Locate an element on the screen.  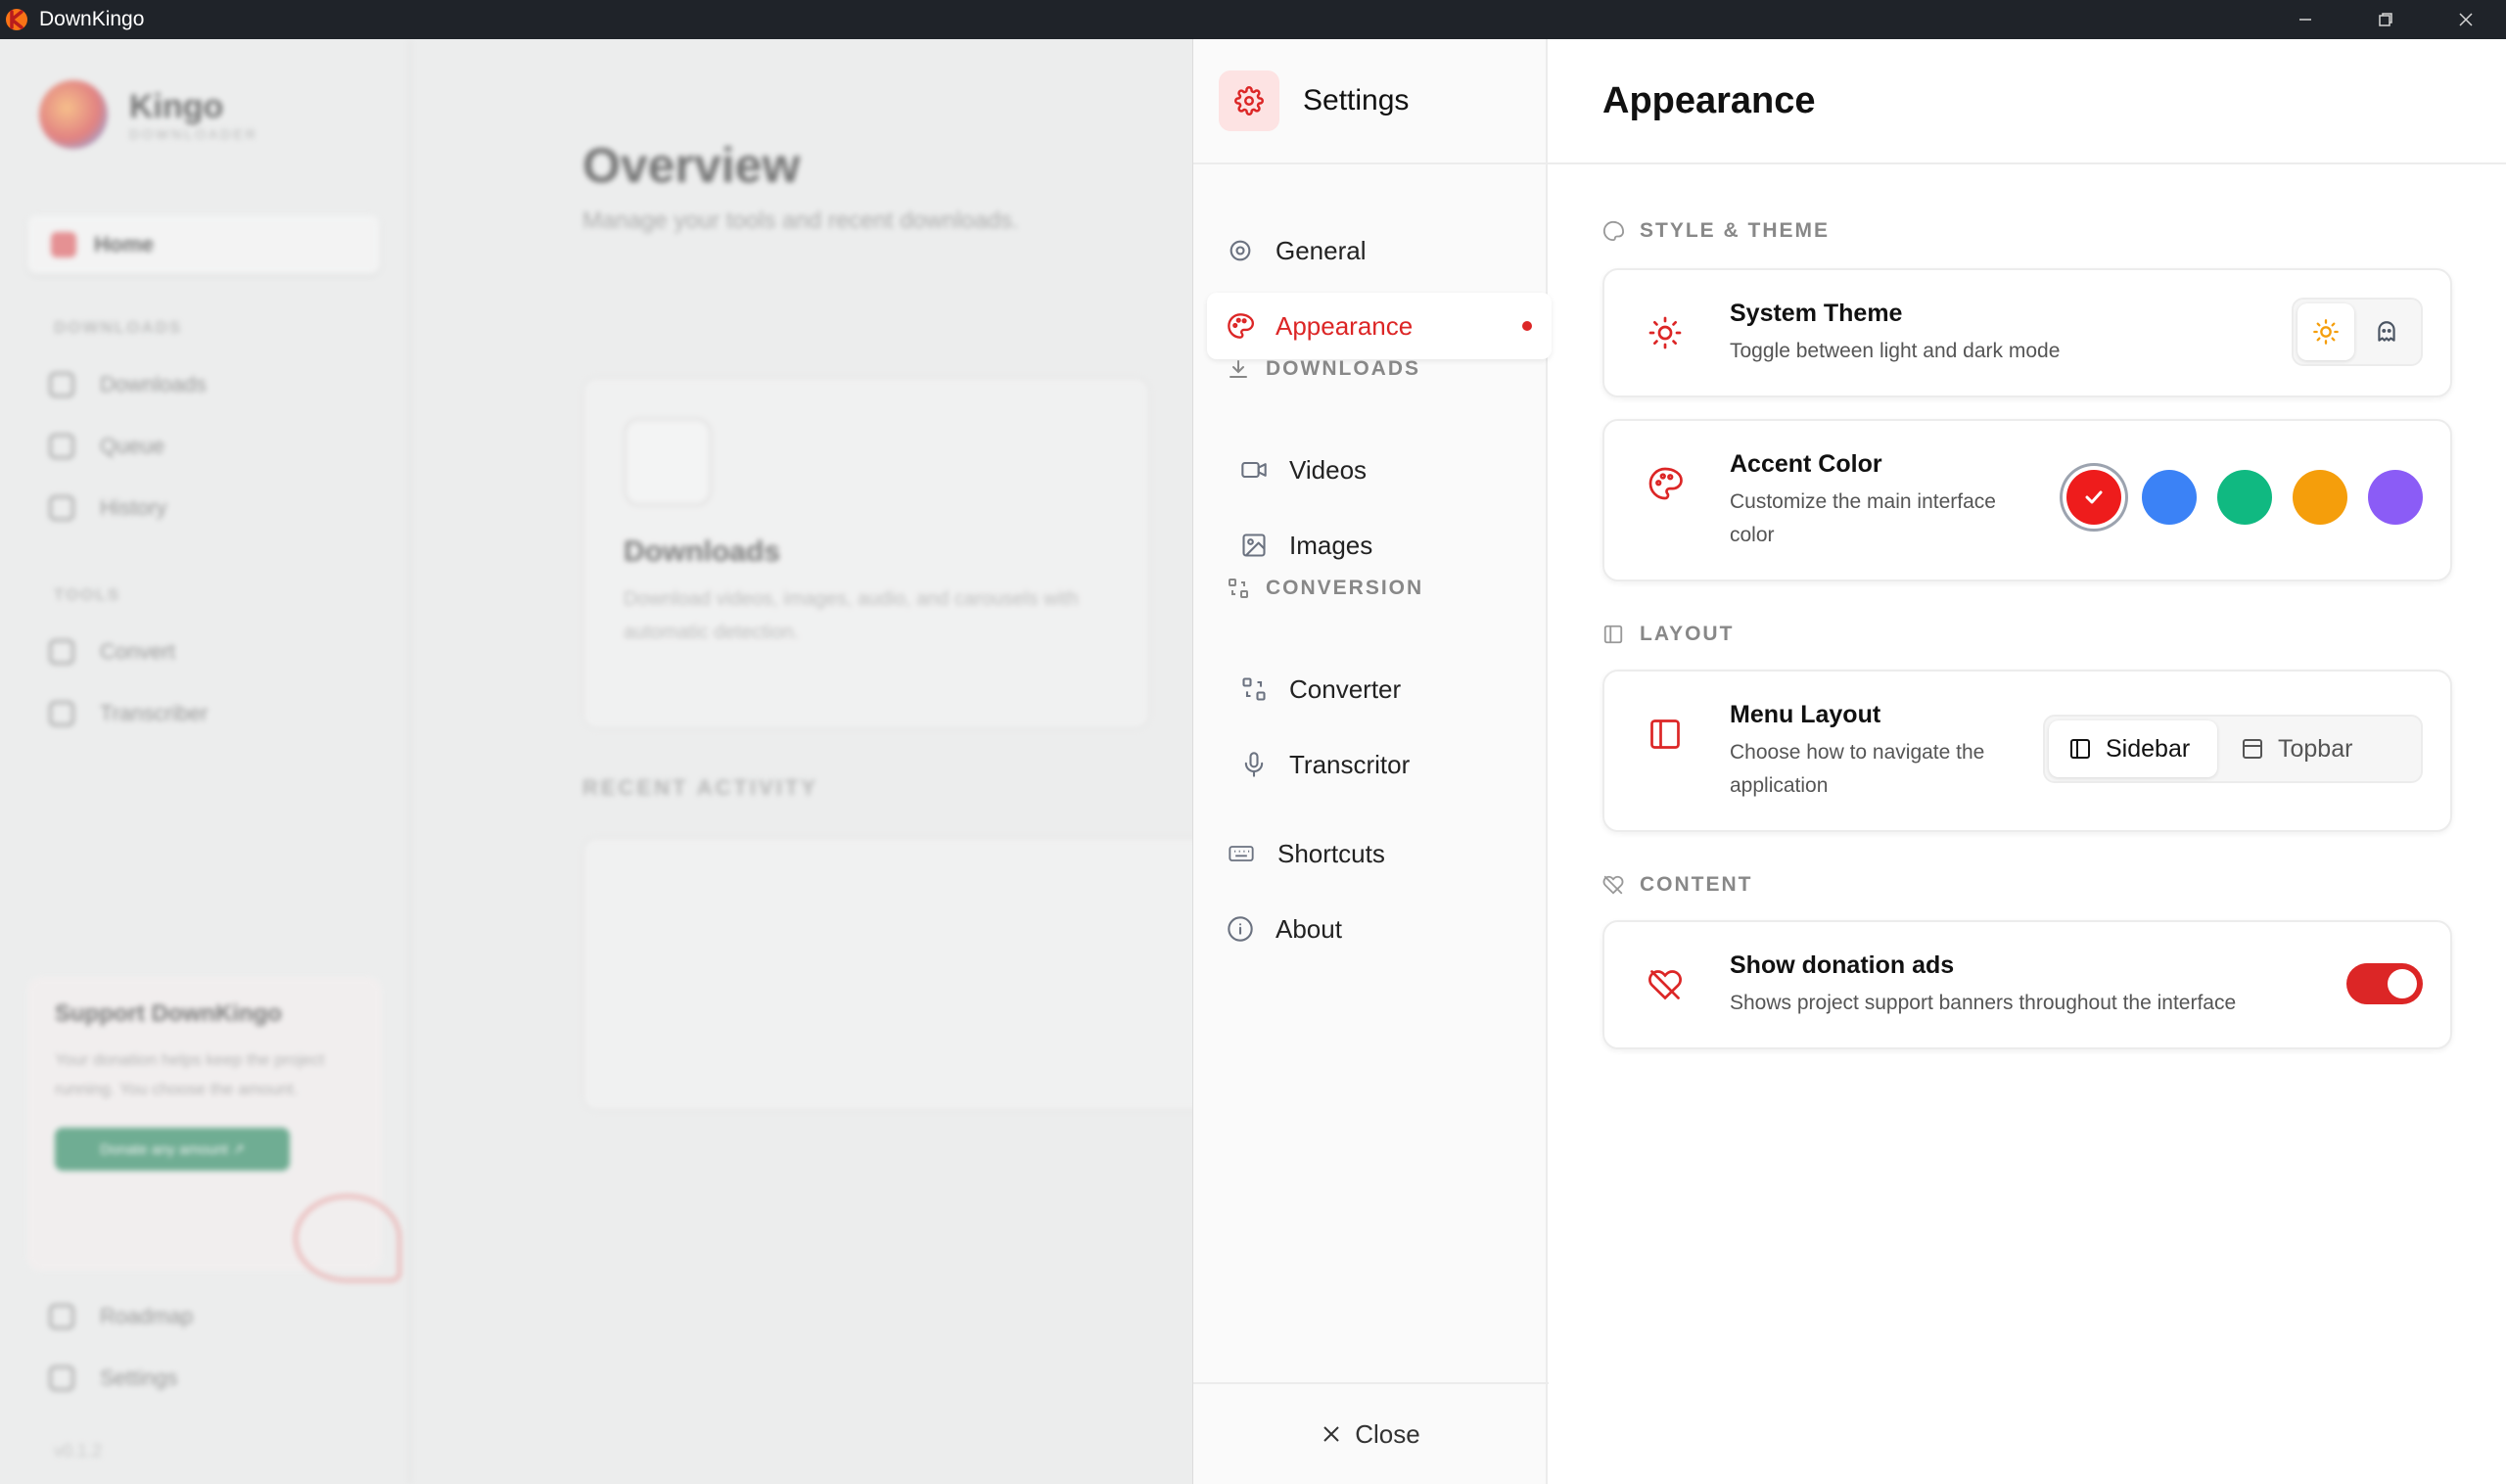
minimize-button is located at coordinates (2305, 19).